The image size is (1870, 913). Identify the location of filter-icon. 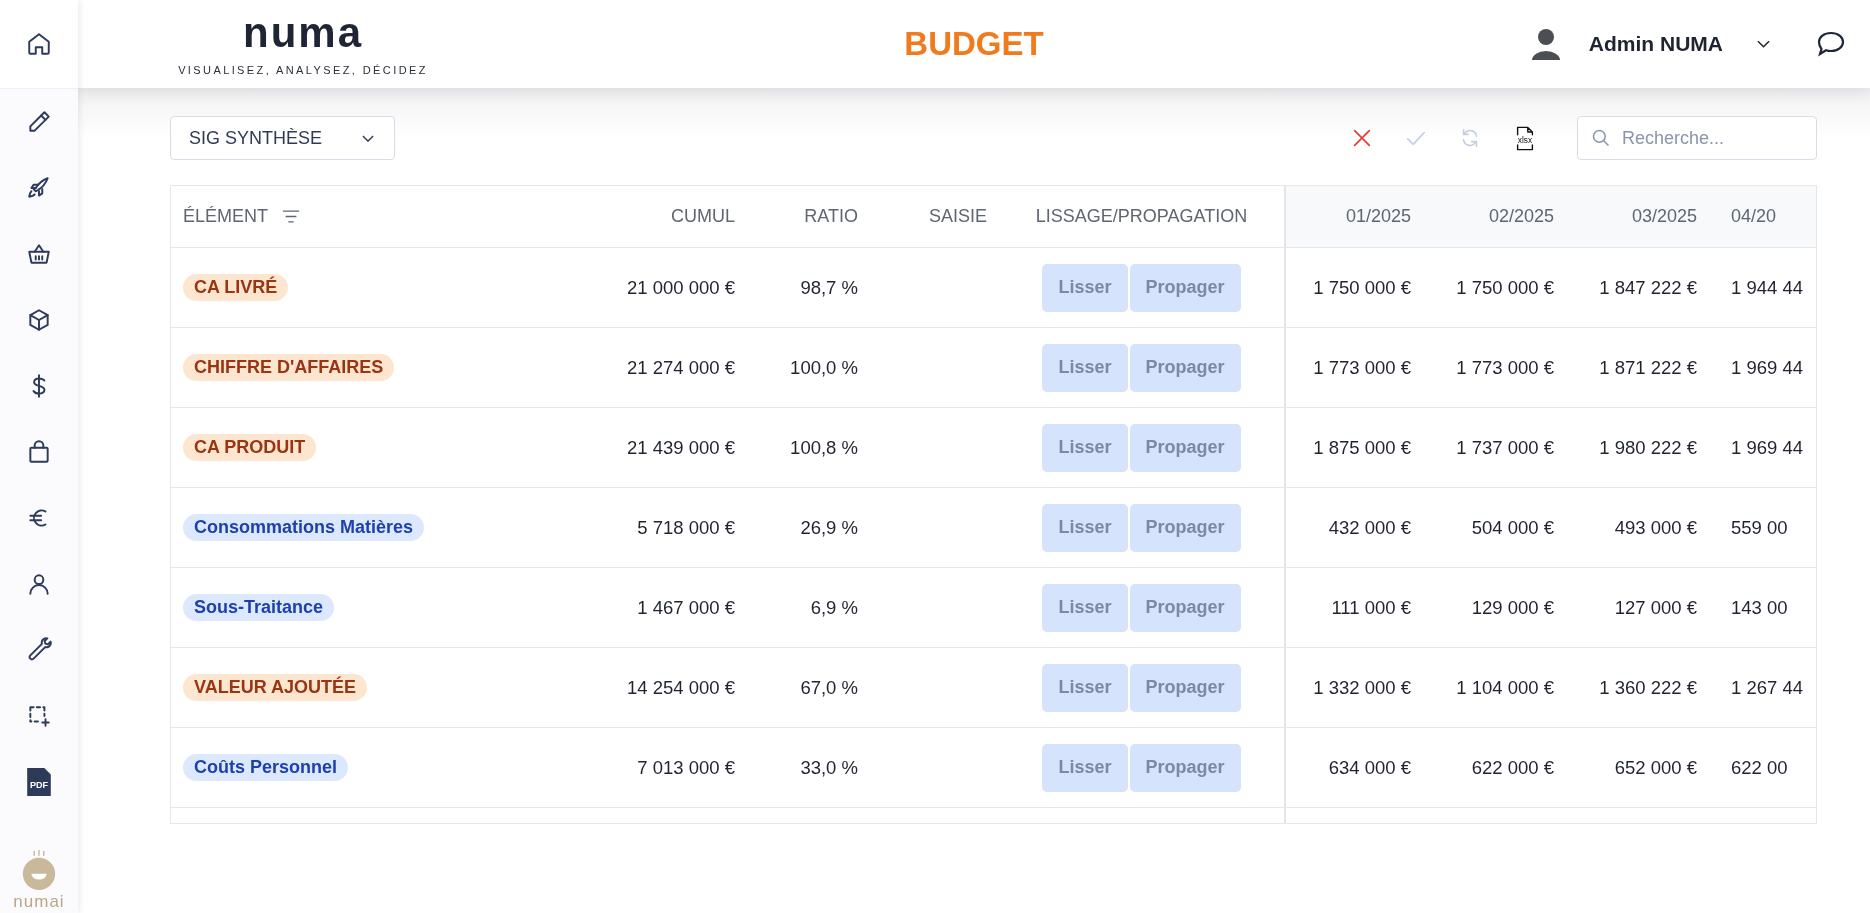
(291, 216).